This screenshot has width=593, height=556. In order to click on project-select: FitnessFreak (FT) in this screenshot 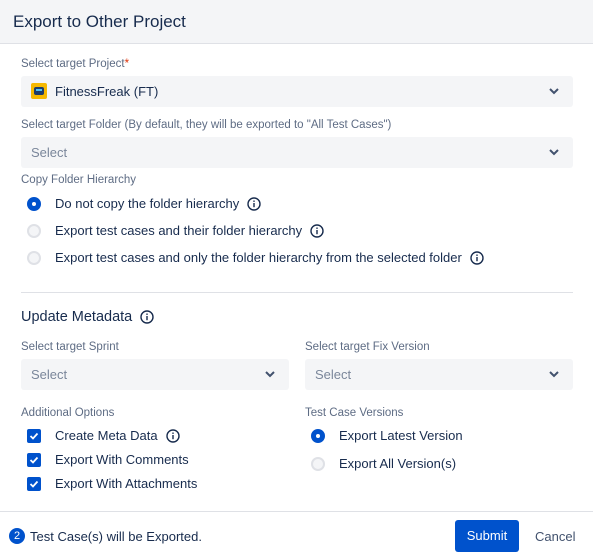, I will do `click(297, 91)`.